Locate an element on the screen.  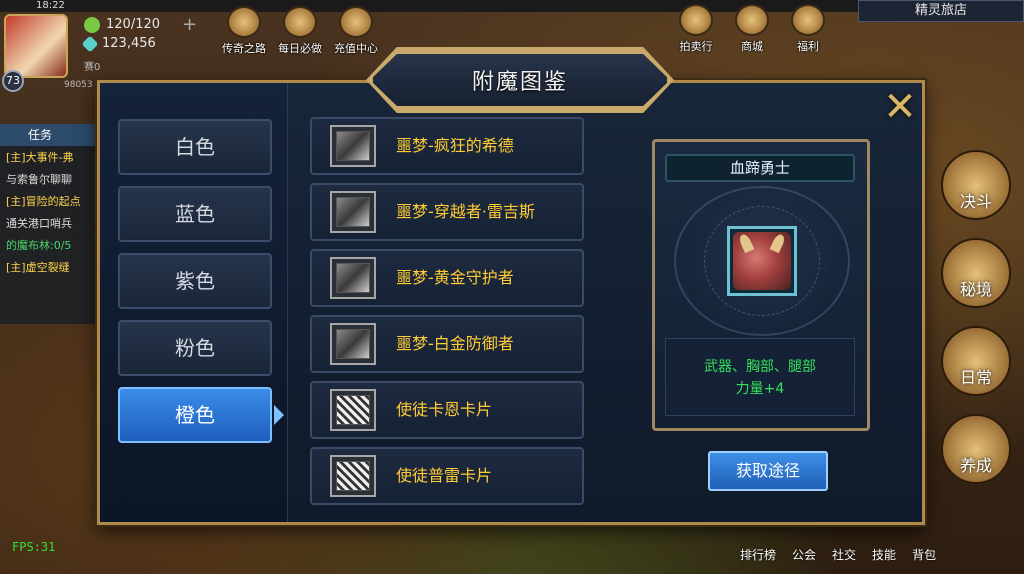
welfare-button: 福利 is located at coordinates (808, 29).